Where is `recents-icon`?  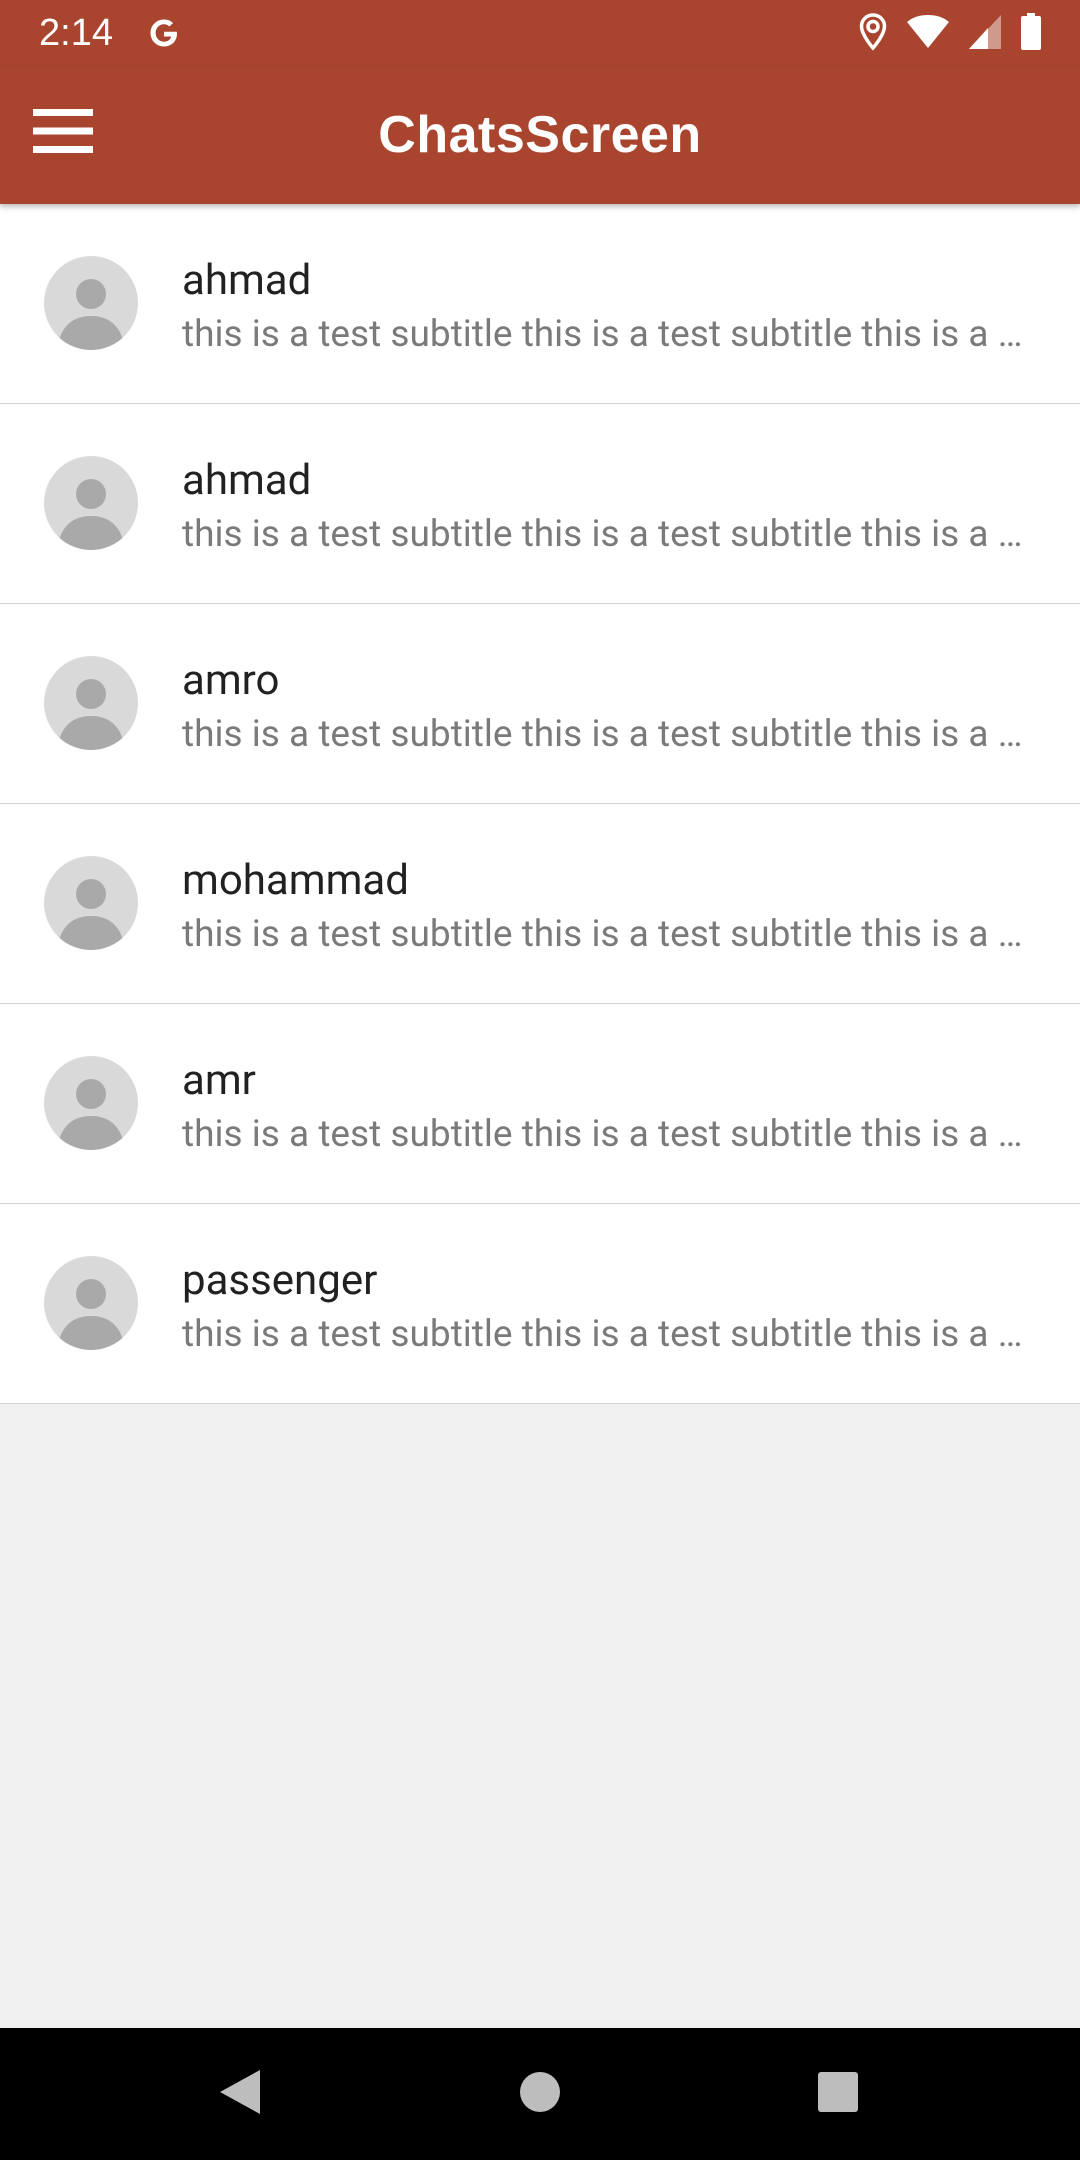 recents-icon is located at coordinates (838, 2094).